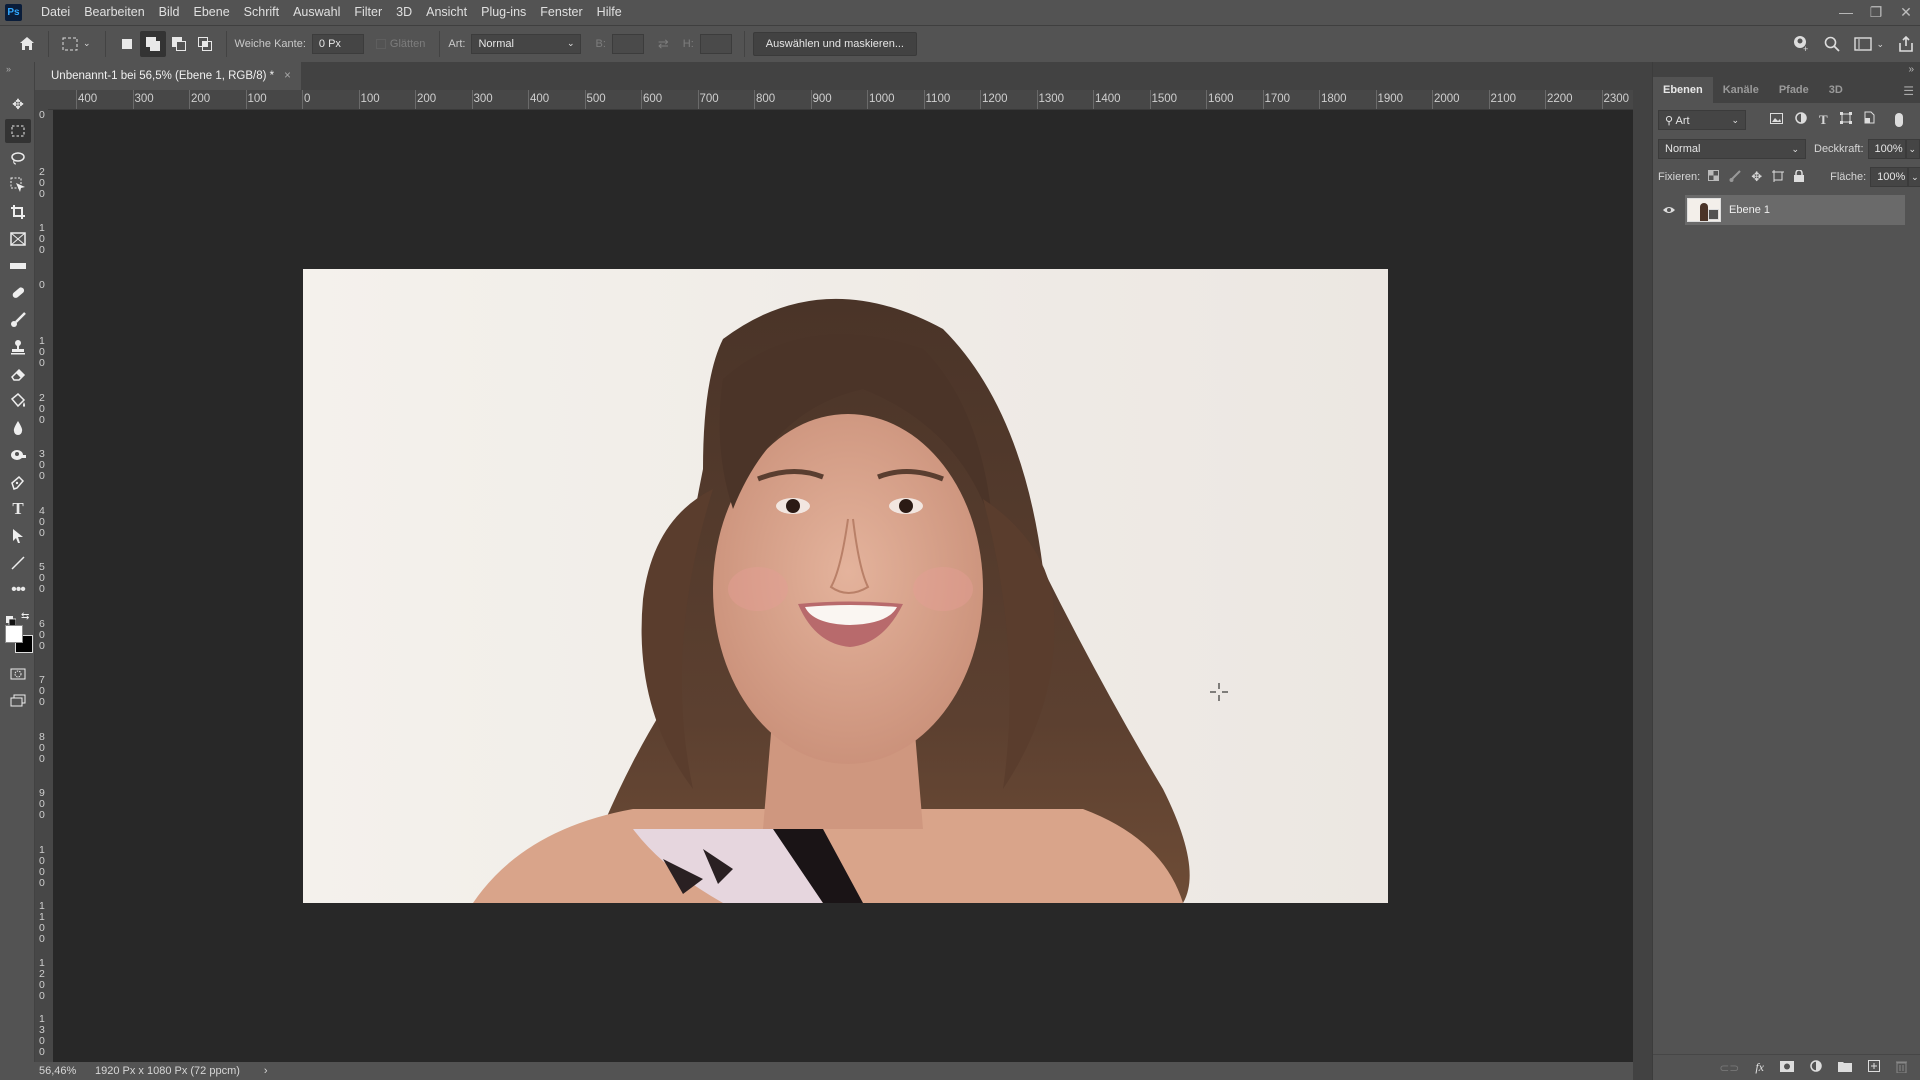 The width and height of the screenshot is (1920, 1080). Describe the element at coordinates (25, 616) in the screenshot. I see `swap-colors-icon: ⇆` at that location.